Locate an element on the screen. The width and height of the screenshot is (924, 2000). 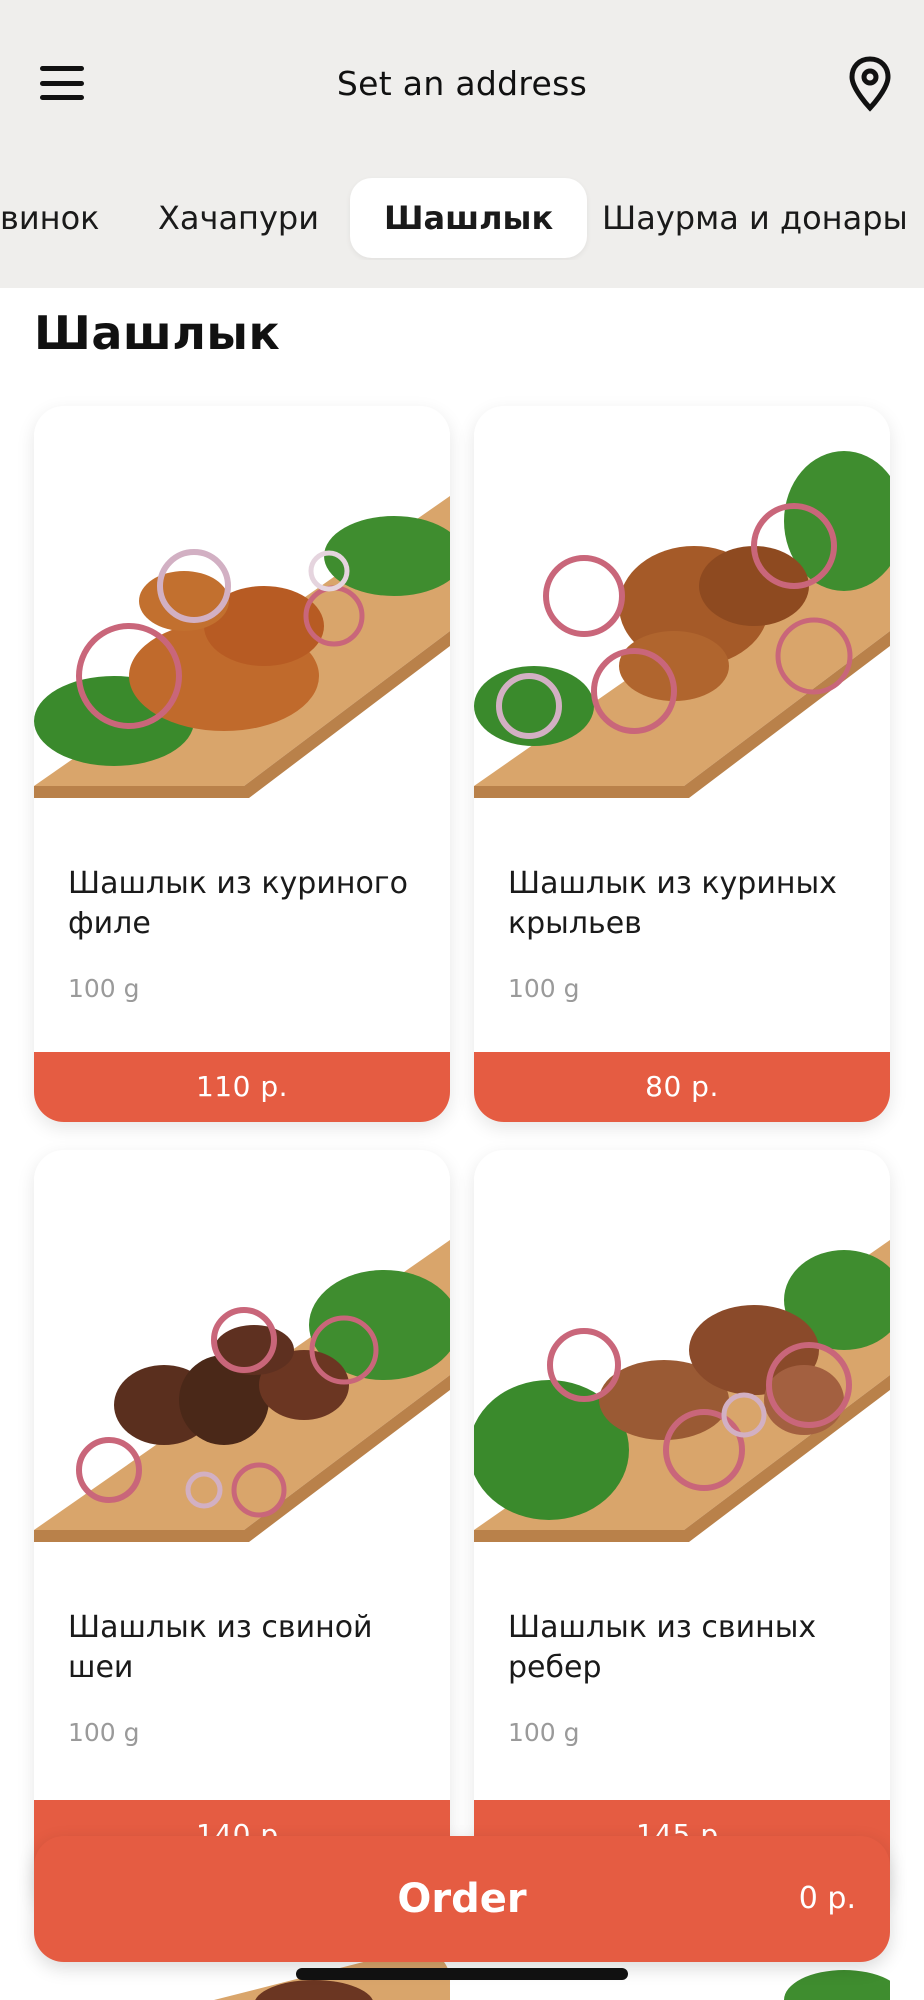
product-price-button: 110 р. is located at coordinates (242, 1087).